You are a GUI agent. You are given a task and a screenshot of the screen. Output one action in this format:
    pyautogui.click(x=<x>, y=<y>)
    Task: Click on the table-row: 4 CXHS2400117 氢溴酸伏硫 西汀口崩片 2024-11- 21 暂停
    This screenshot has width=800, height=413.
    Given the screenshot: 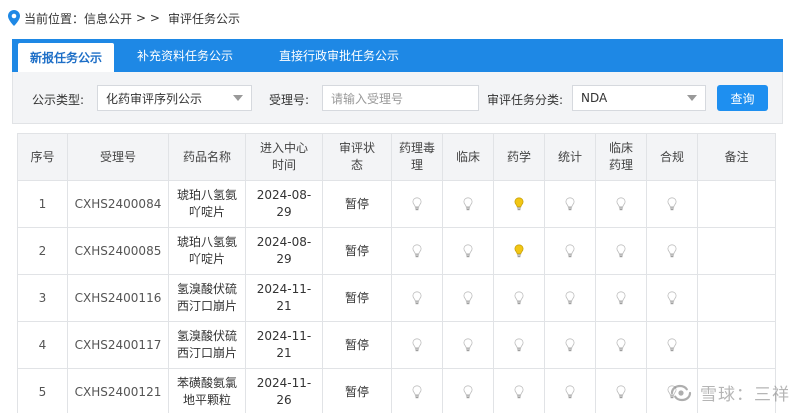 What is the action you would take?
    pyautogui.click(x=396, y=345)
    